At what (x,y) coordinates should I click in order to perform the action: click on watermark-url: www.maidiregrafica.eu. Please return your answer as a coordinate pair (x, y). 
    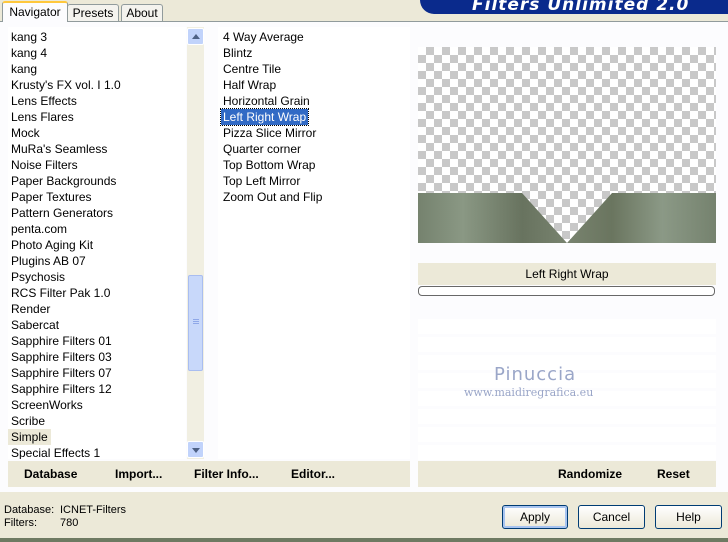
    Looking at the image, I should click on (529, 392).